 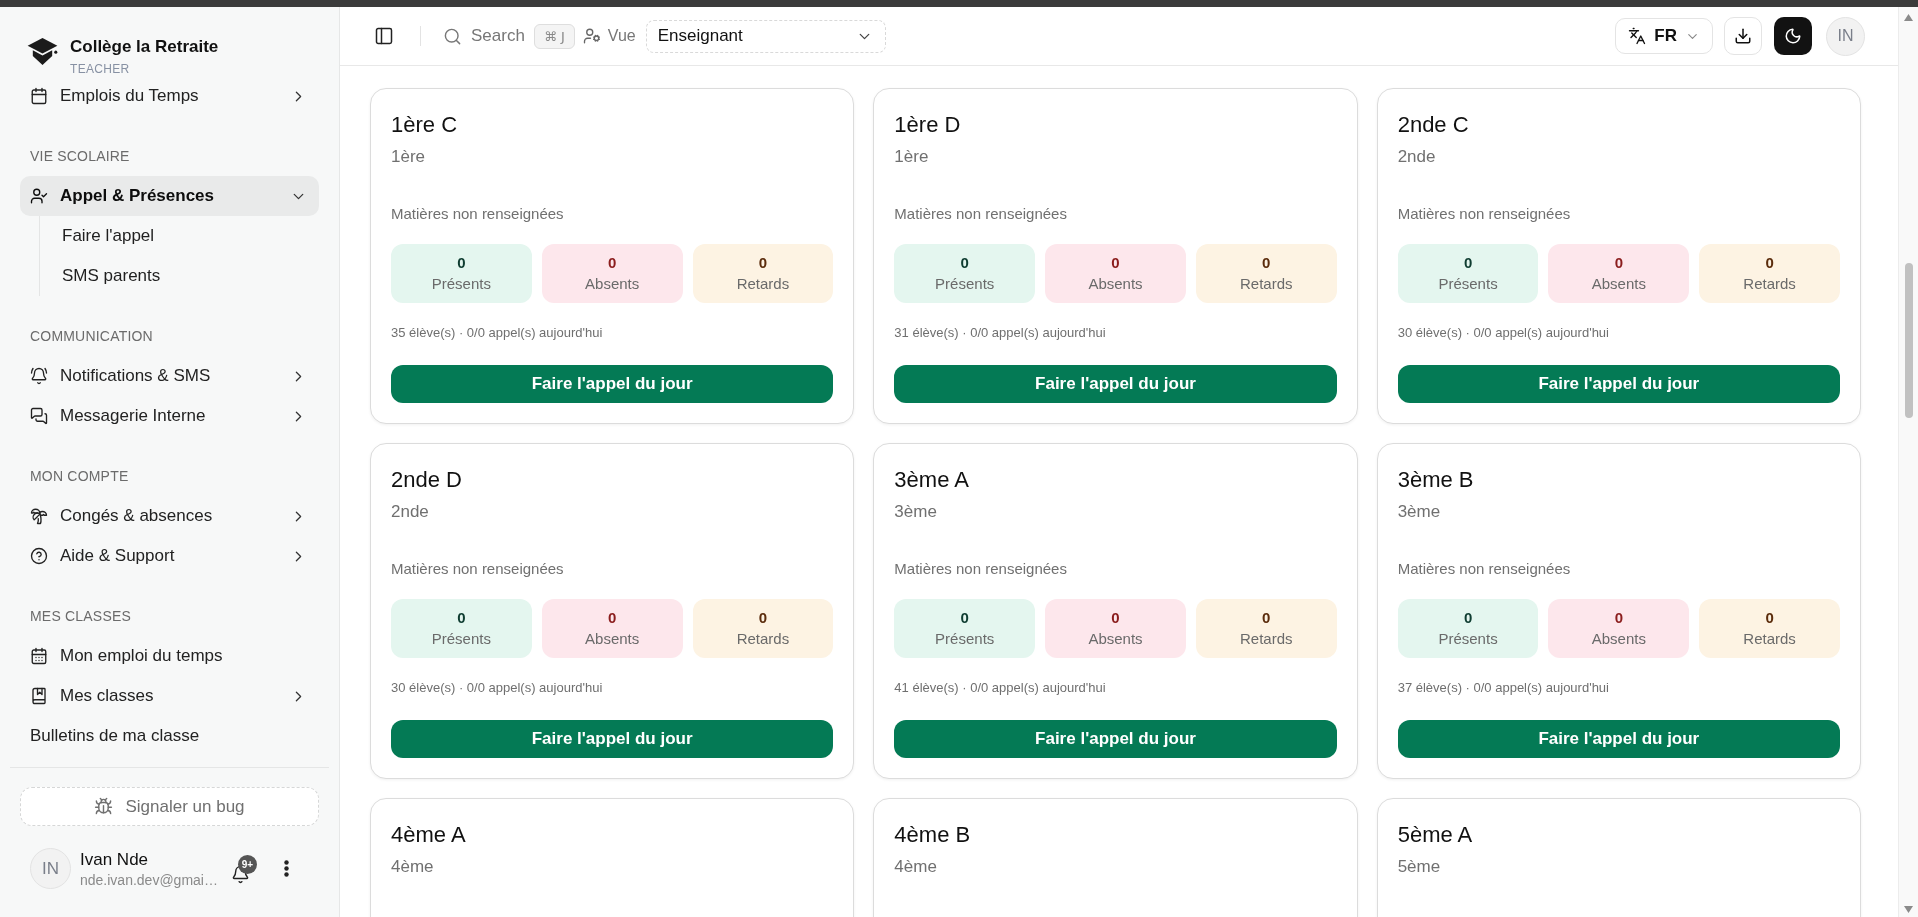 I want to click on class-summary: 41 élève(s) · 0/0 appel(s) aujourd'hui, so click(x=1000, y=688).